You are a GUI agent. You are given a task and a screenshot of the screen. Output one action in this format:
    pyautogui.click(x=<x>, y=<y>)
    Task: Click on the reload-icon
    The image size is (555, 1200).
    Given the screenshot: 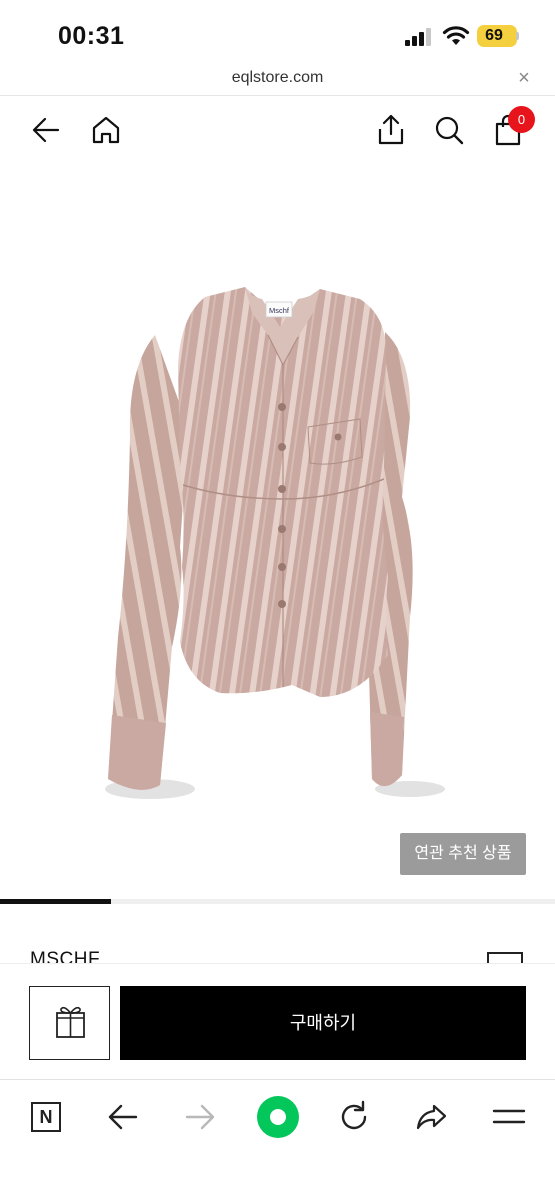 What is the action you would take?
    pyautogui.click(x=354, y=1117)
    